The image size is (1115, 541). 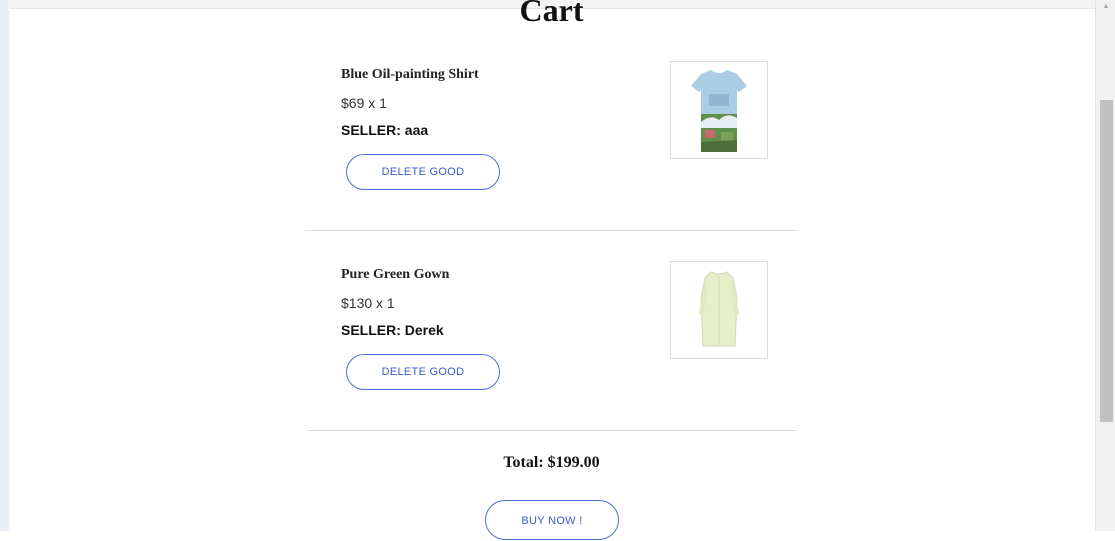 What do you see at coordinates (552, 520) in the screenshot?
I see `buy-now-button: BUY NOW !` at bounding box center [552, 520].